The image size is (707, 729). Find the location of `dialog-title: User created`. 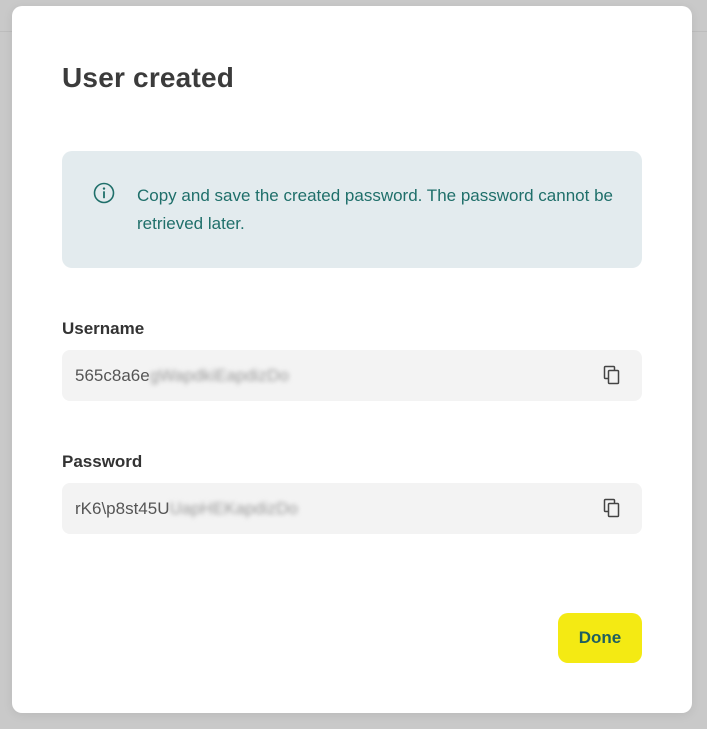

dialog-title: User created is located at coordinates (148, 77).